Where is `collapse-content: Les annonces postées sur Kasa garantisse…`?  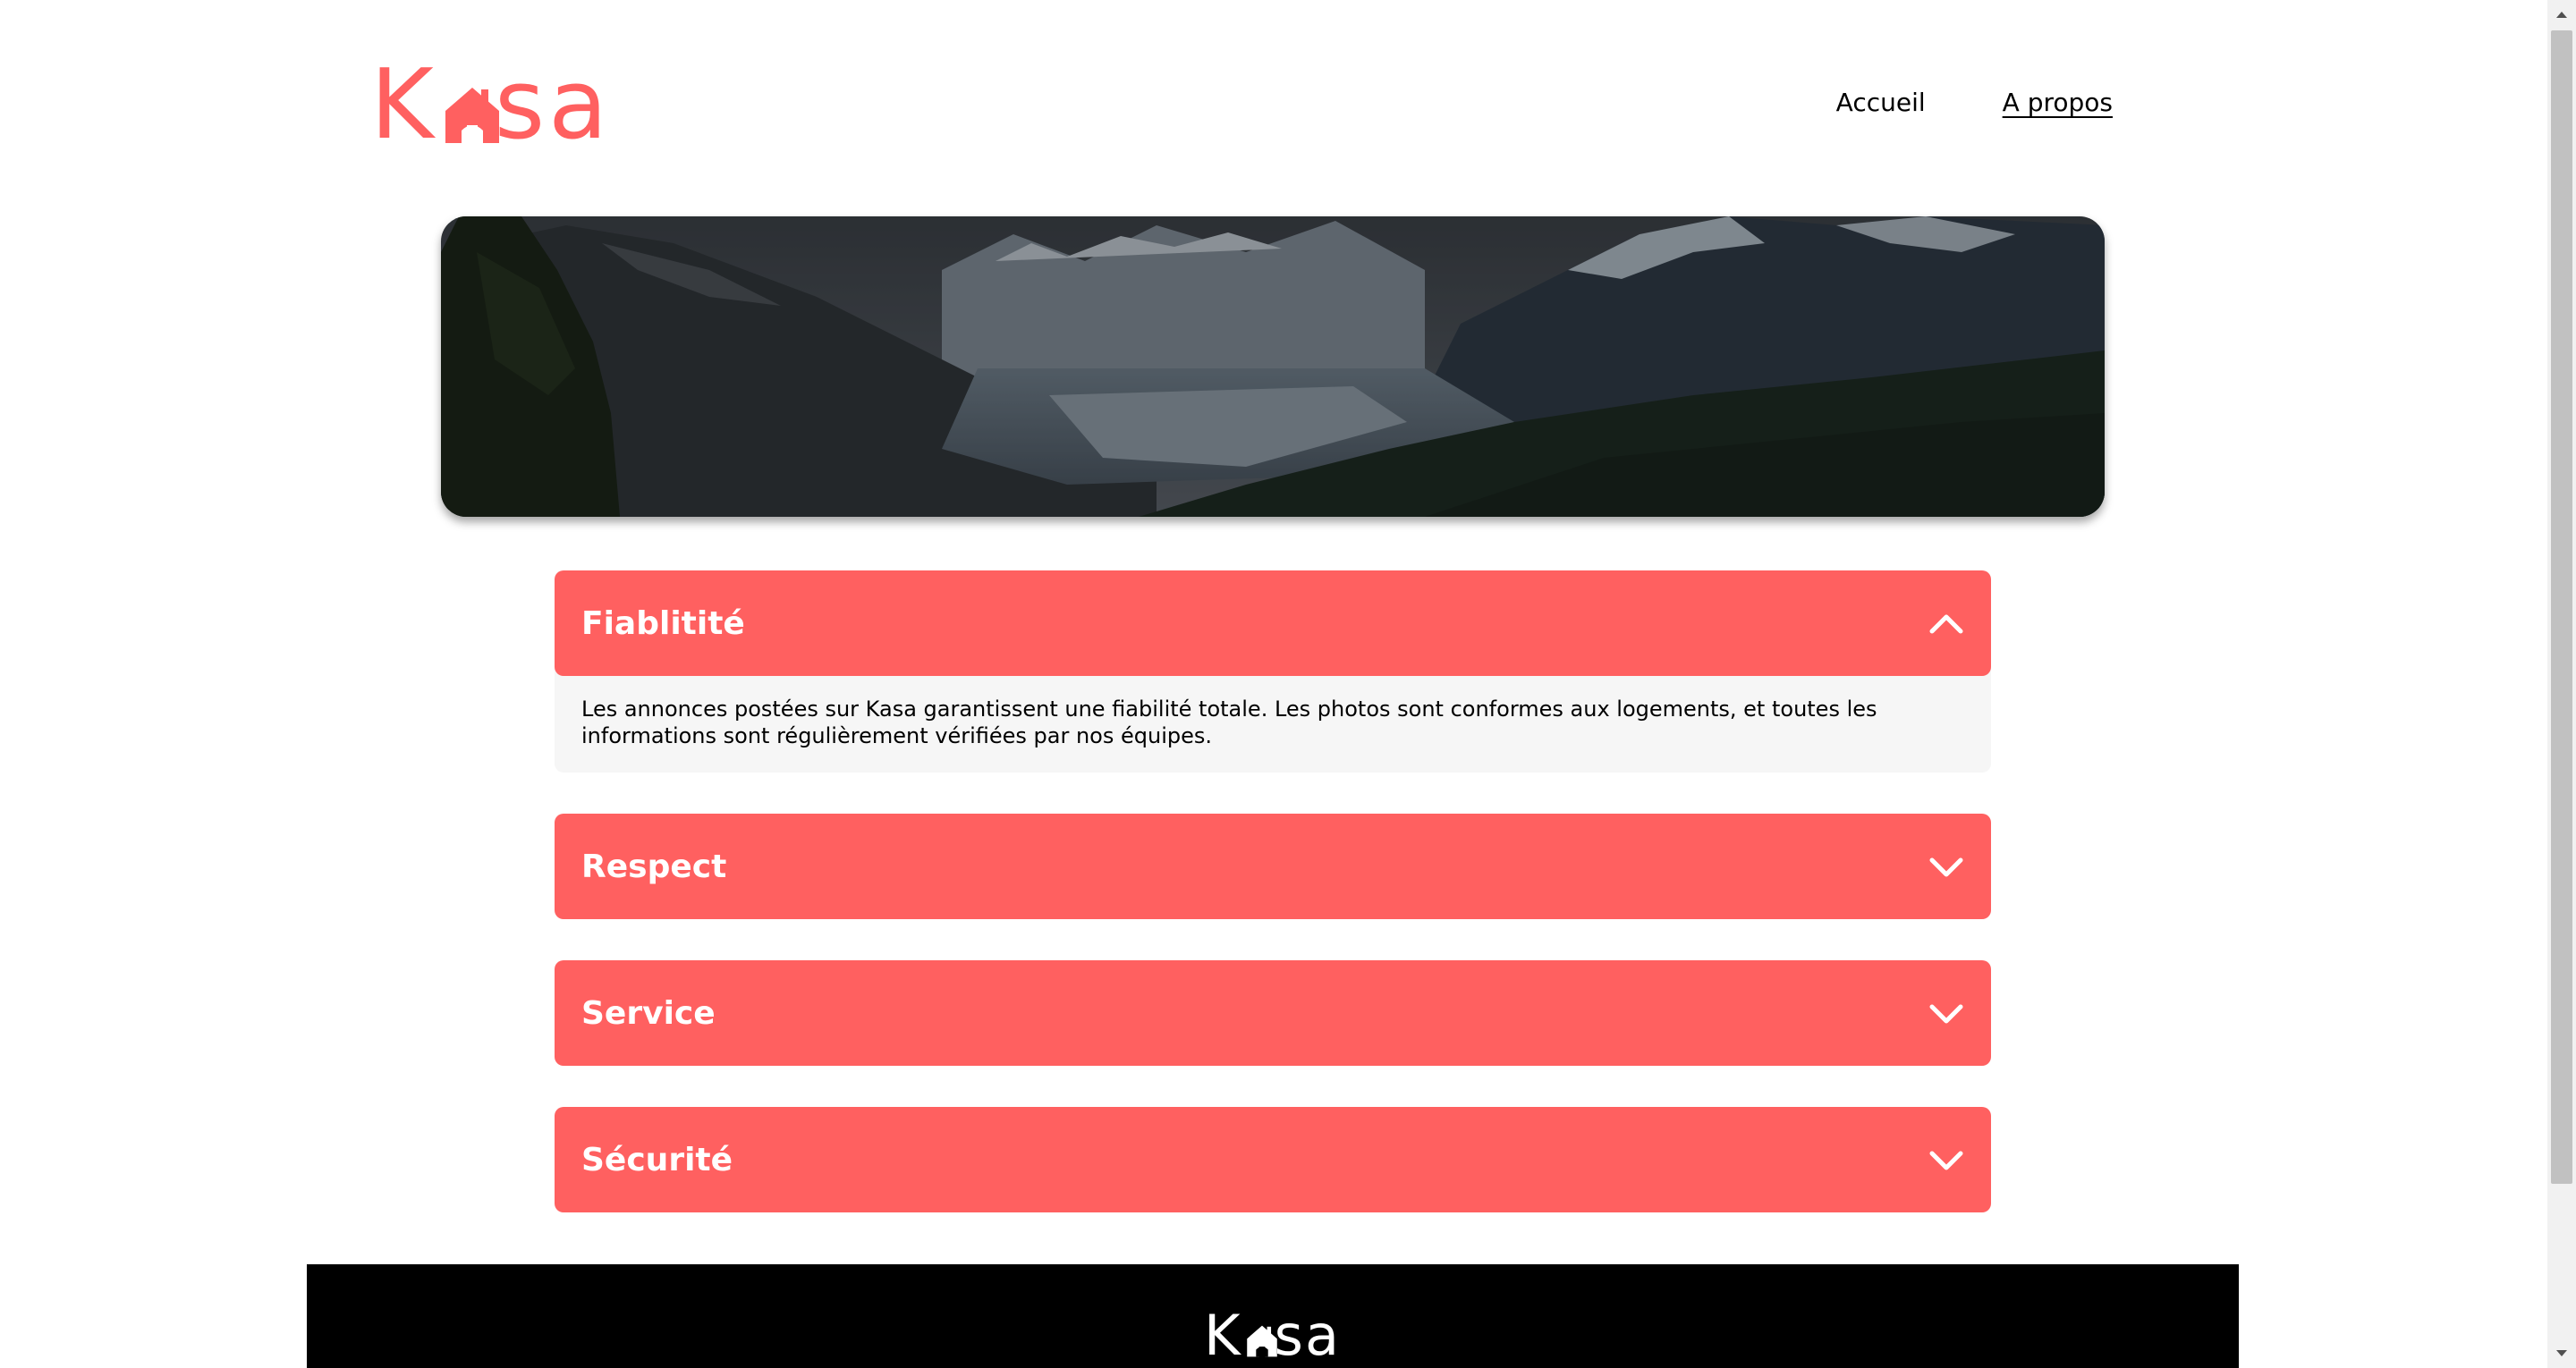 collapse-content: Les annonces postées sur Kasa garantisse… is located at coordinates (1273, 721).